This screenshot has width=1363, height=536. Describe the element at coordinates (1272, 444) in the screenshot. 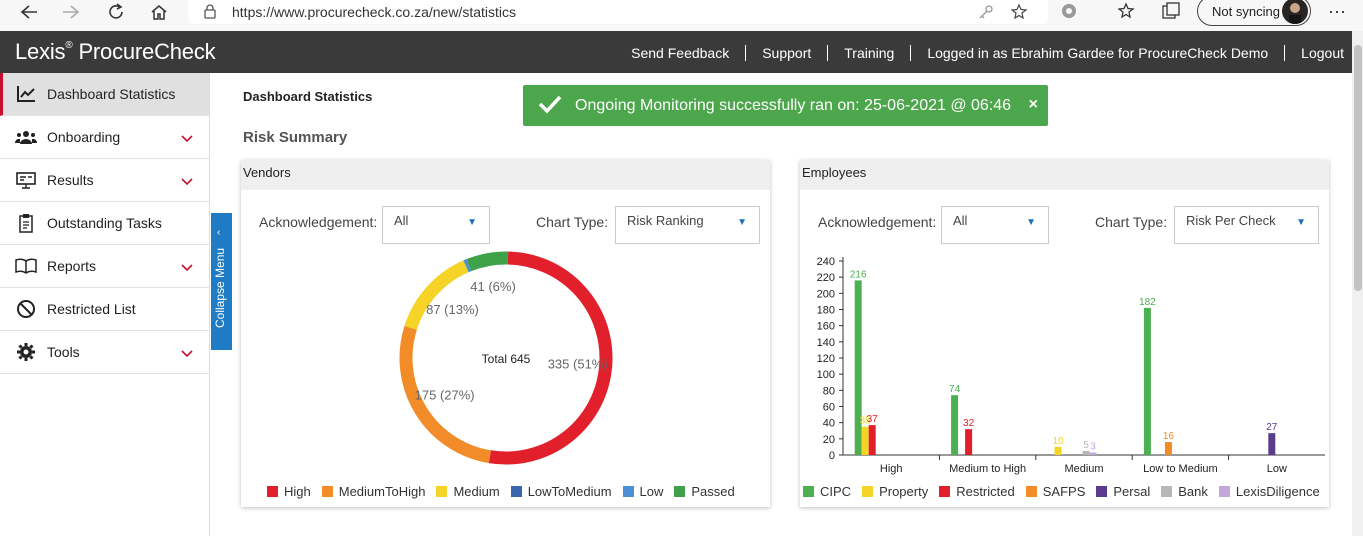

I see `bar-persal` at that location.